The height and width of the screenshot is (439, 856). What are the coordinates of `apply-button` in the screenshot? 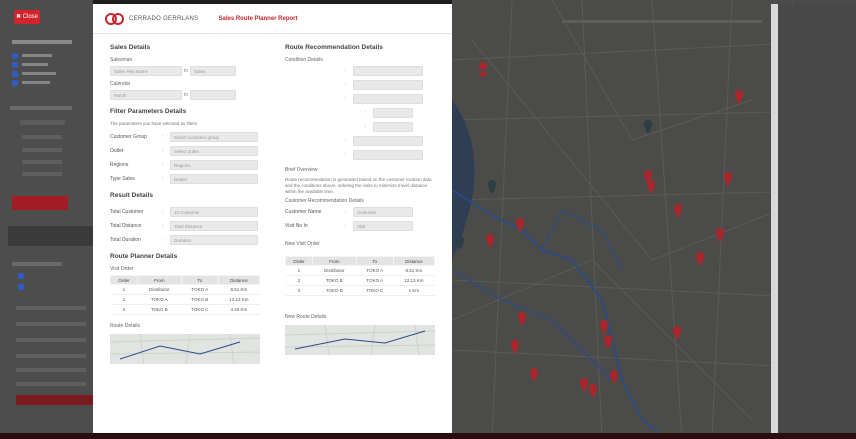 It's located at (40, 203).